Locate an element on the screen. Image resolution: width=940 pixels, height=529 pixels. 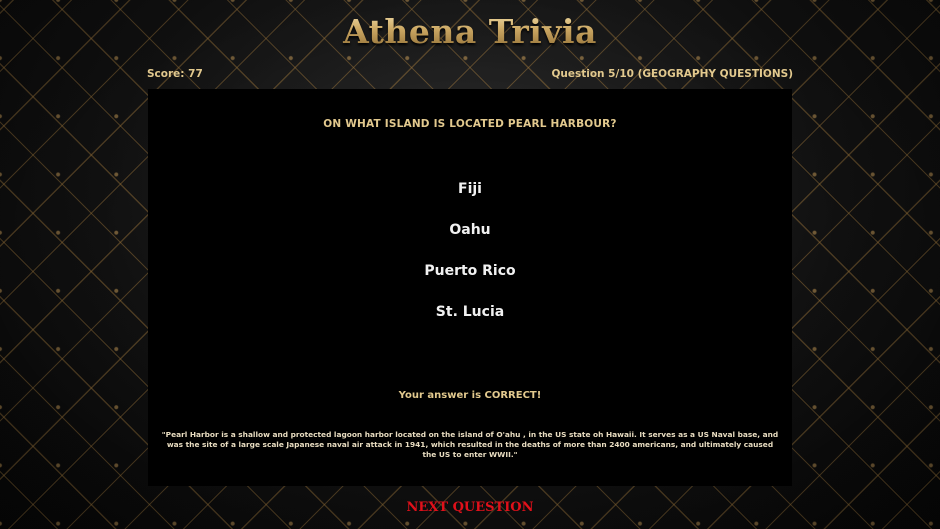
next-question-button: NEXT QUESTION is located at coordinates (470, 507).